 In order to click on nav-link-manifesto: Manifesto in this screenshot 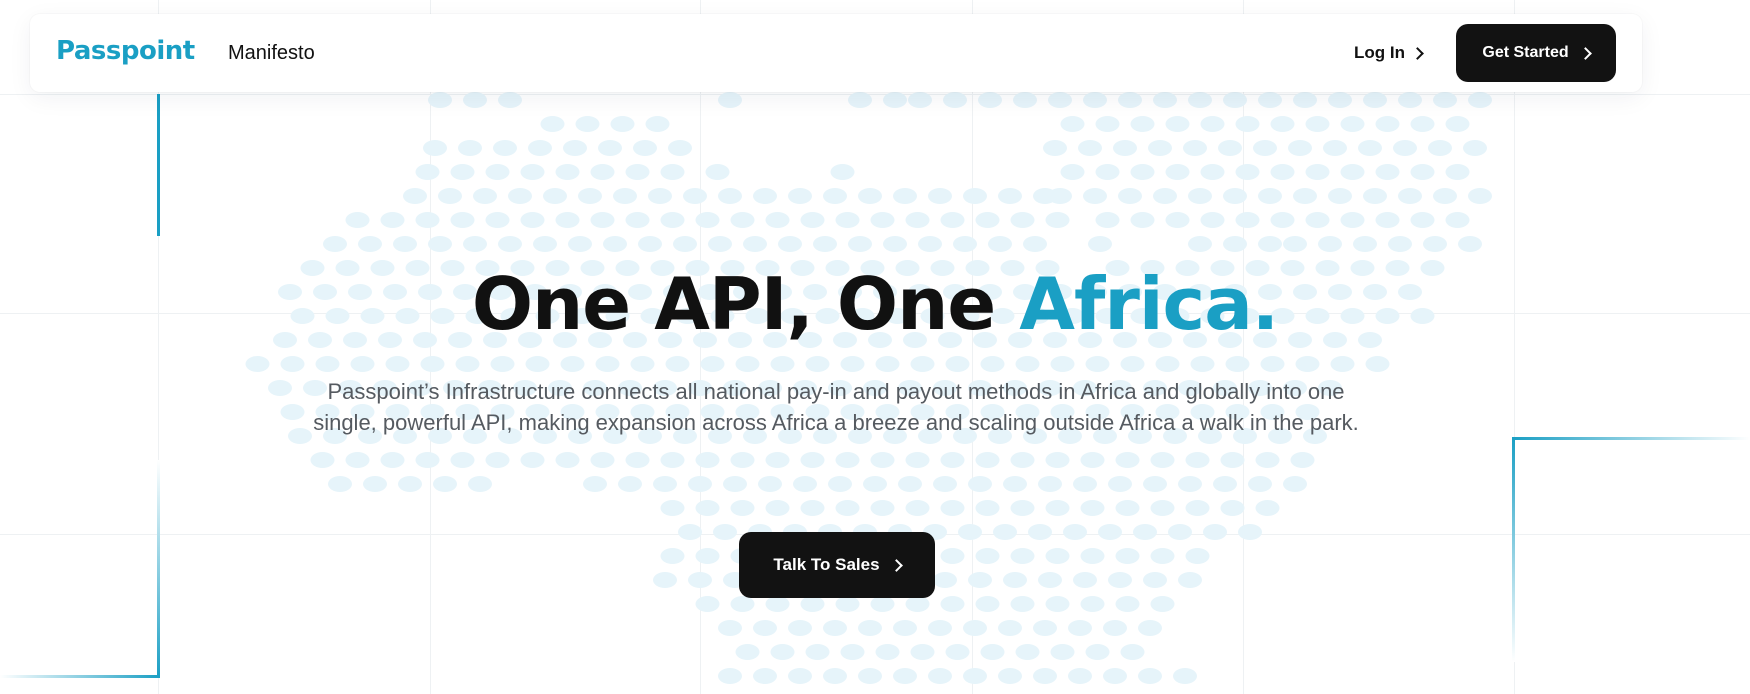, I will do `click(271, 53)`.